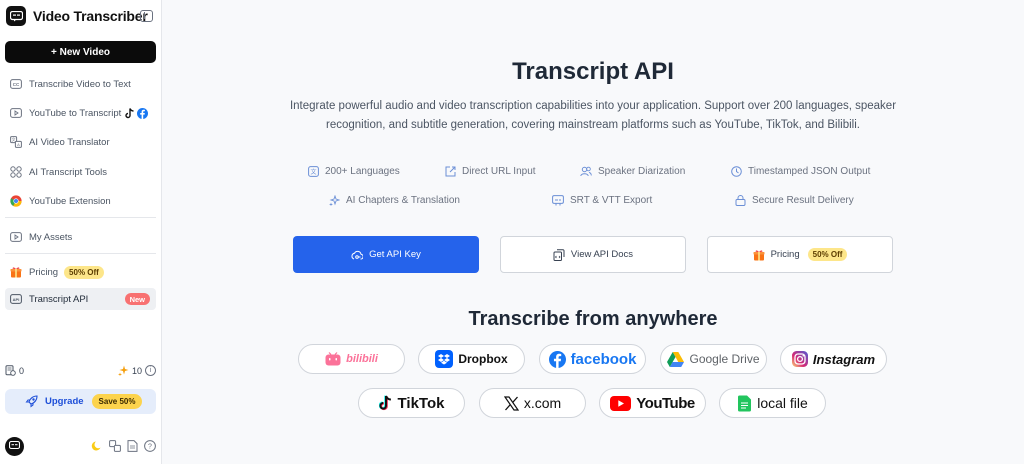 The width and height of the screenshot is (1024, 464). Describe the element at coordinates (137, 299) in the screenshot. I see `new-badge: New` at that location.